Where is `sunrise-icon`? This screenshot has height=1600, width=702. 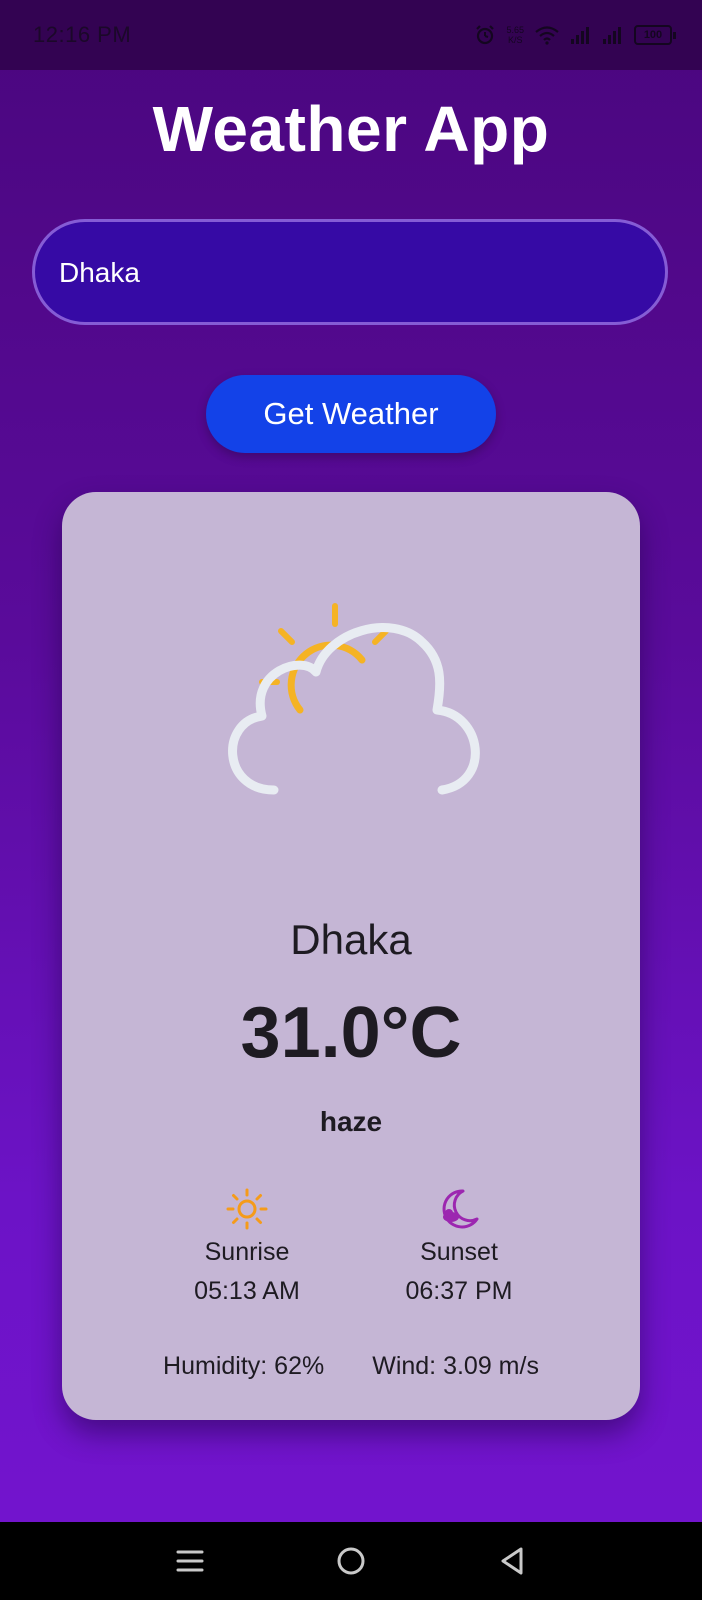 sunrise-icon is located at coordinates (247, 1209).